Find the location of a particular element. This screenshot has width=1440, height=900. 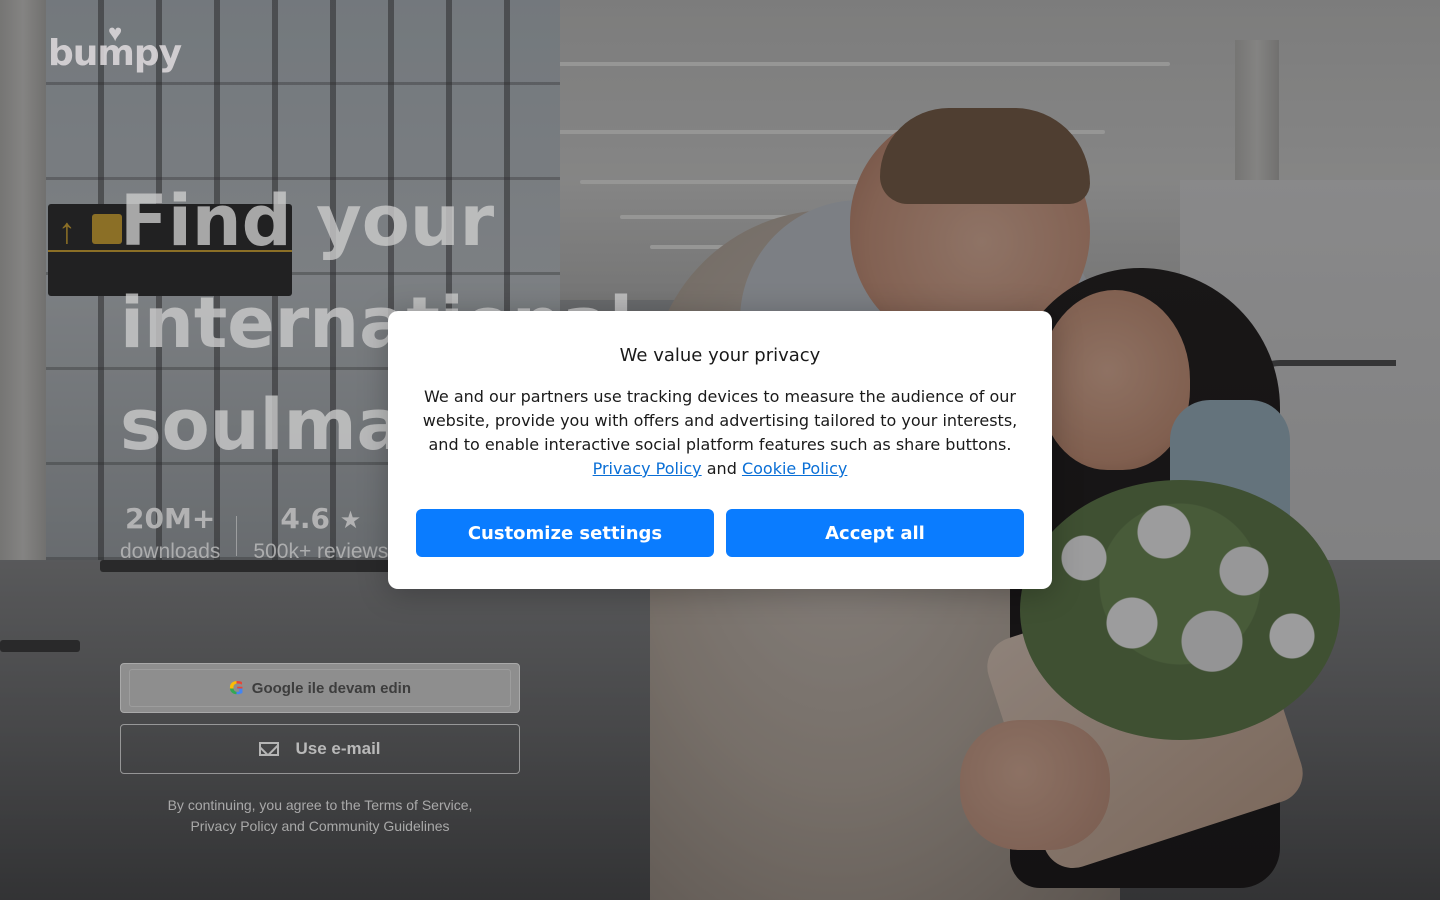

terms-line: Privacy Policy and Community Guidelines is located at coordinates (320, 826).